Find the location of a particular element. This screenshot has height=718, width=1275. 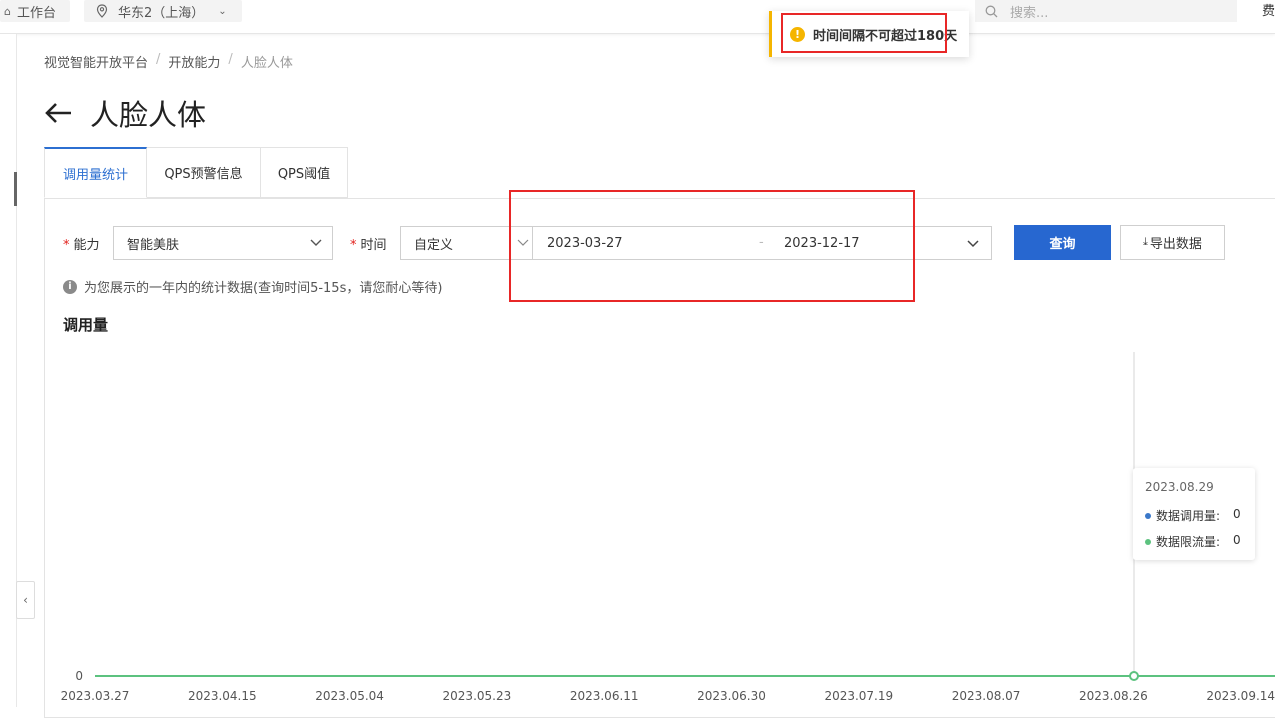

chart-tooltip: 2023.08.29 数据调用量: 0 数据限流量: 0 is located at coordinates (1194, 514).